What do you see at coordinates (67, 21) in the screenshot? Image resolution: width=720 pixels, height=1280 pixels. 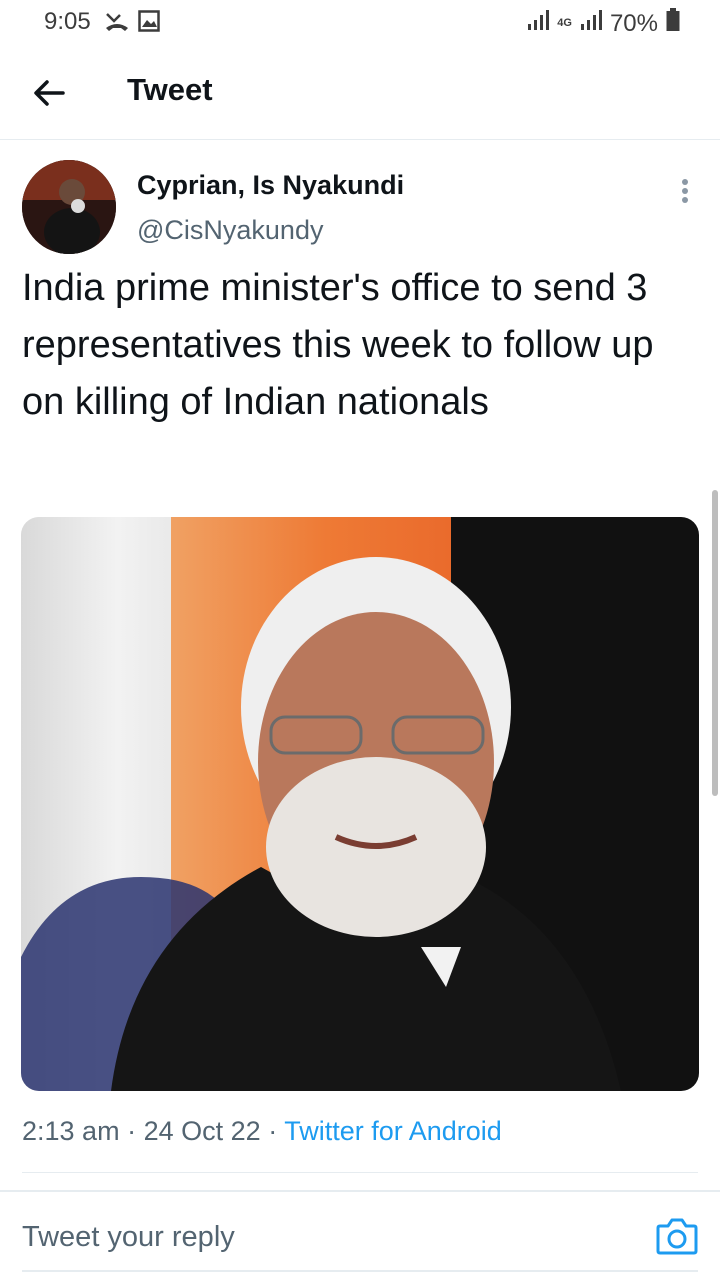 I see `status-time: 9:05` at bounding box center [67, 21].